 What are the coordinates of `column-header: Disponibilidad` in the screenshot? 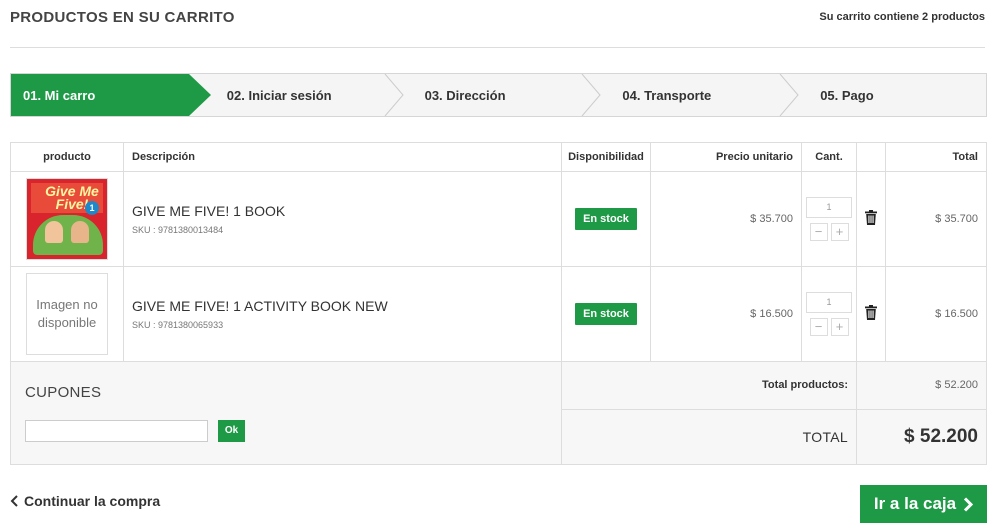 It's located at (606, 157).